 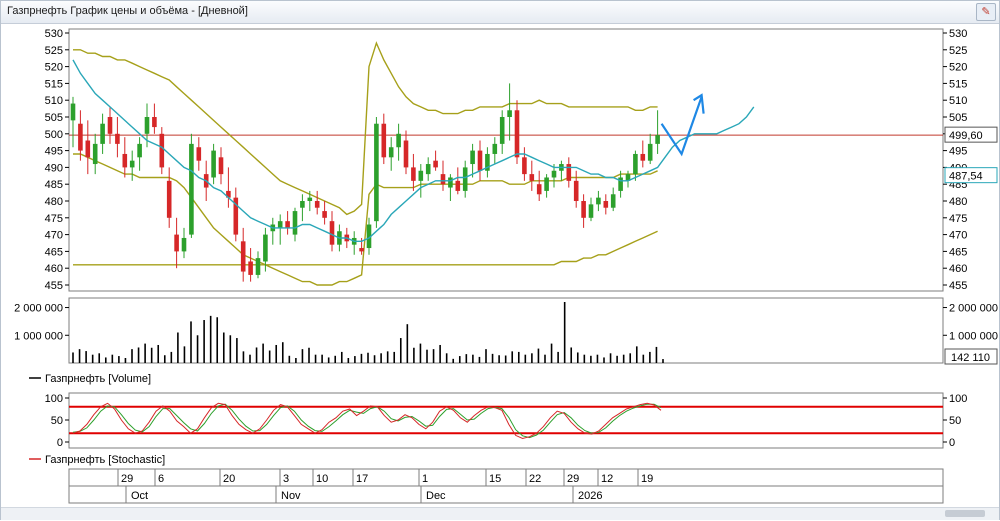 What do you see at coordinates (436, 496) in the screenshot?
I see `date-month-label: Dec` at bounding box center [436, 496].